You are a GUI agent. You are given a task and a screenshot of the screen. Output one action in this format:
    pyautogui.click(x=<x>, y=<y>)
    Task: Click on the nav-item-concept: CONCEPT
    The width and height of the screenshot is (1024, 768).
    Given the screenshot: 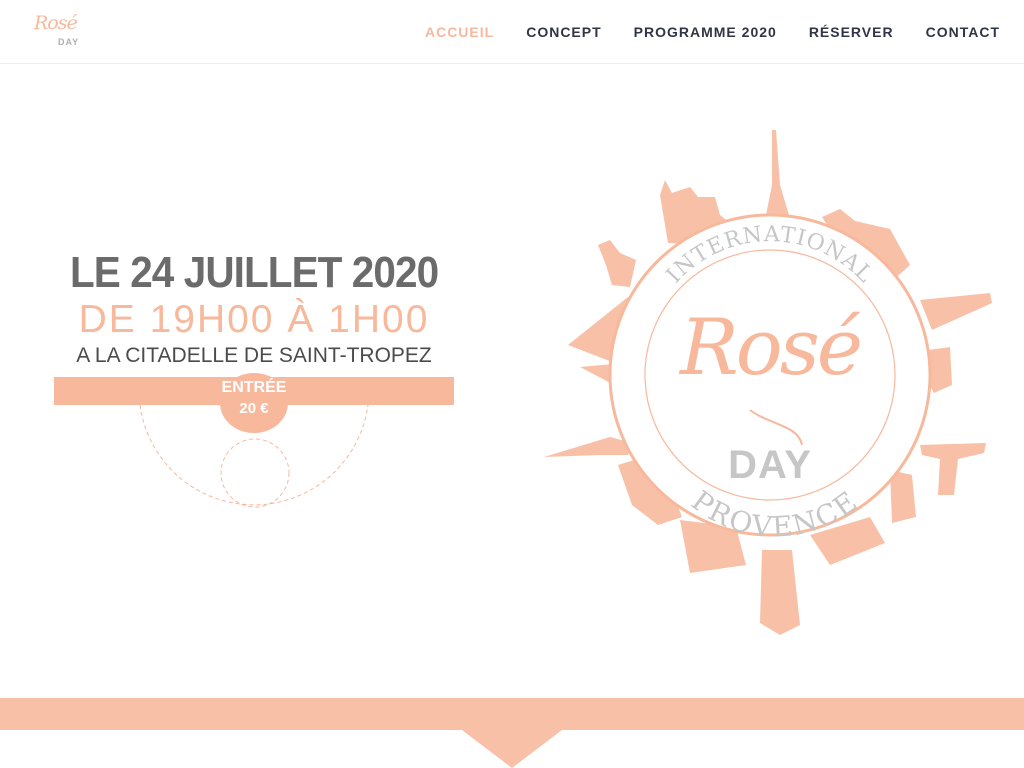 What is the action you would take?
    pyautogui.click(x=563, y=32)
    